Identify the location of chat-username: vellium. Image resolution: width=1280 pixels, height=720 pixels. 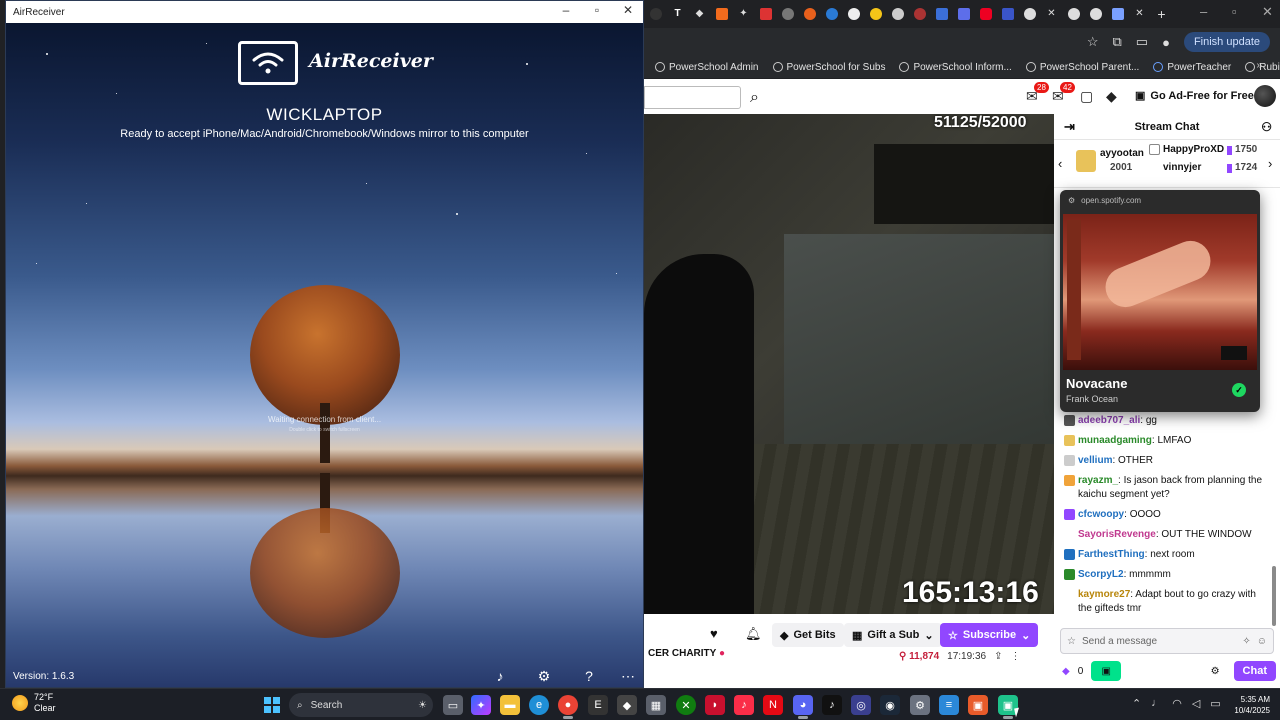
(1095, 460).